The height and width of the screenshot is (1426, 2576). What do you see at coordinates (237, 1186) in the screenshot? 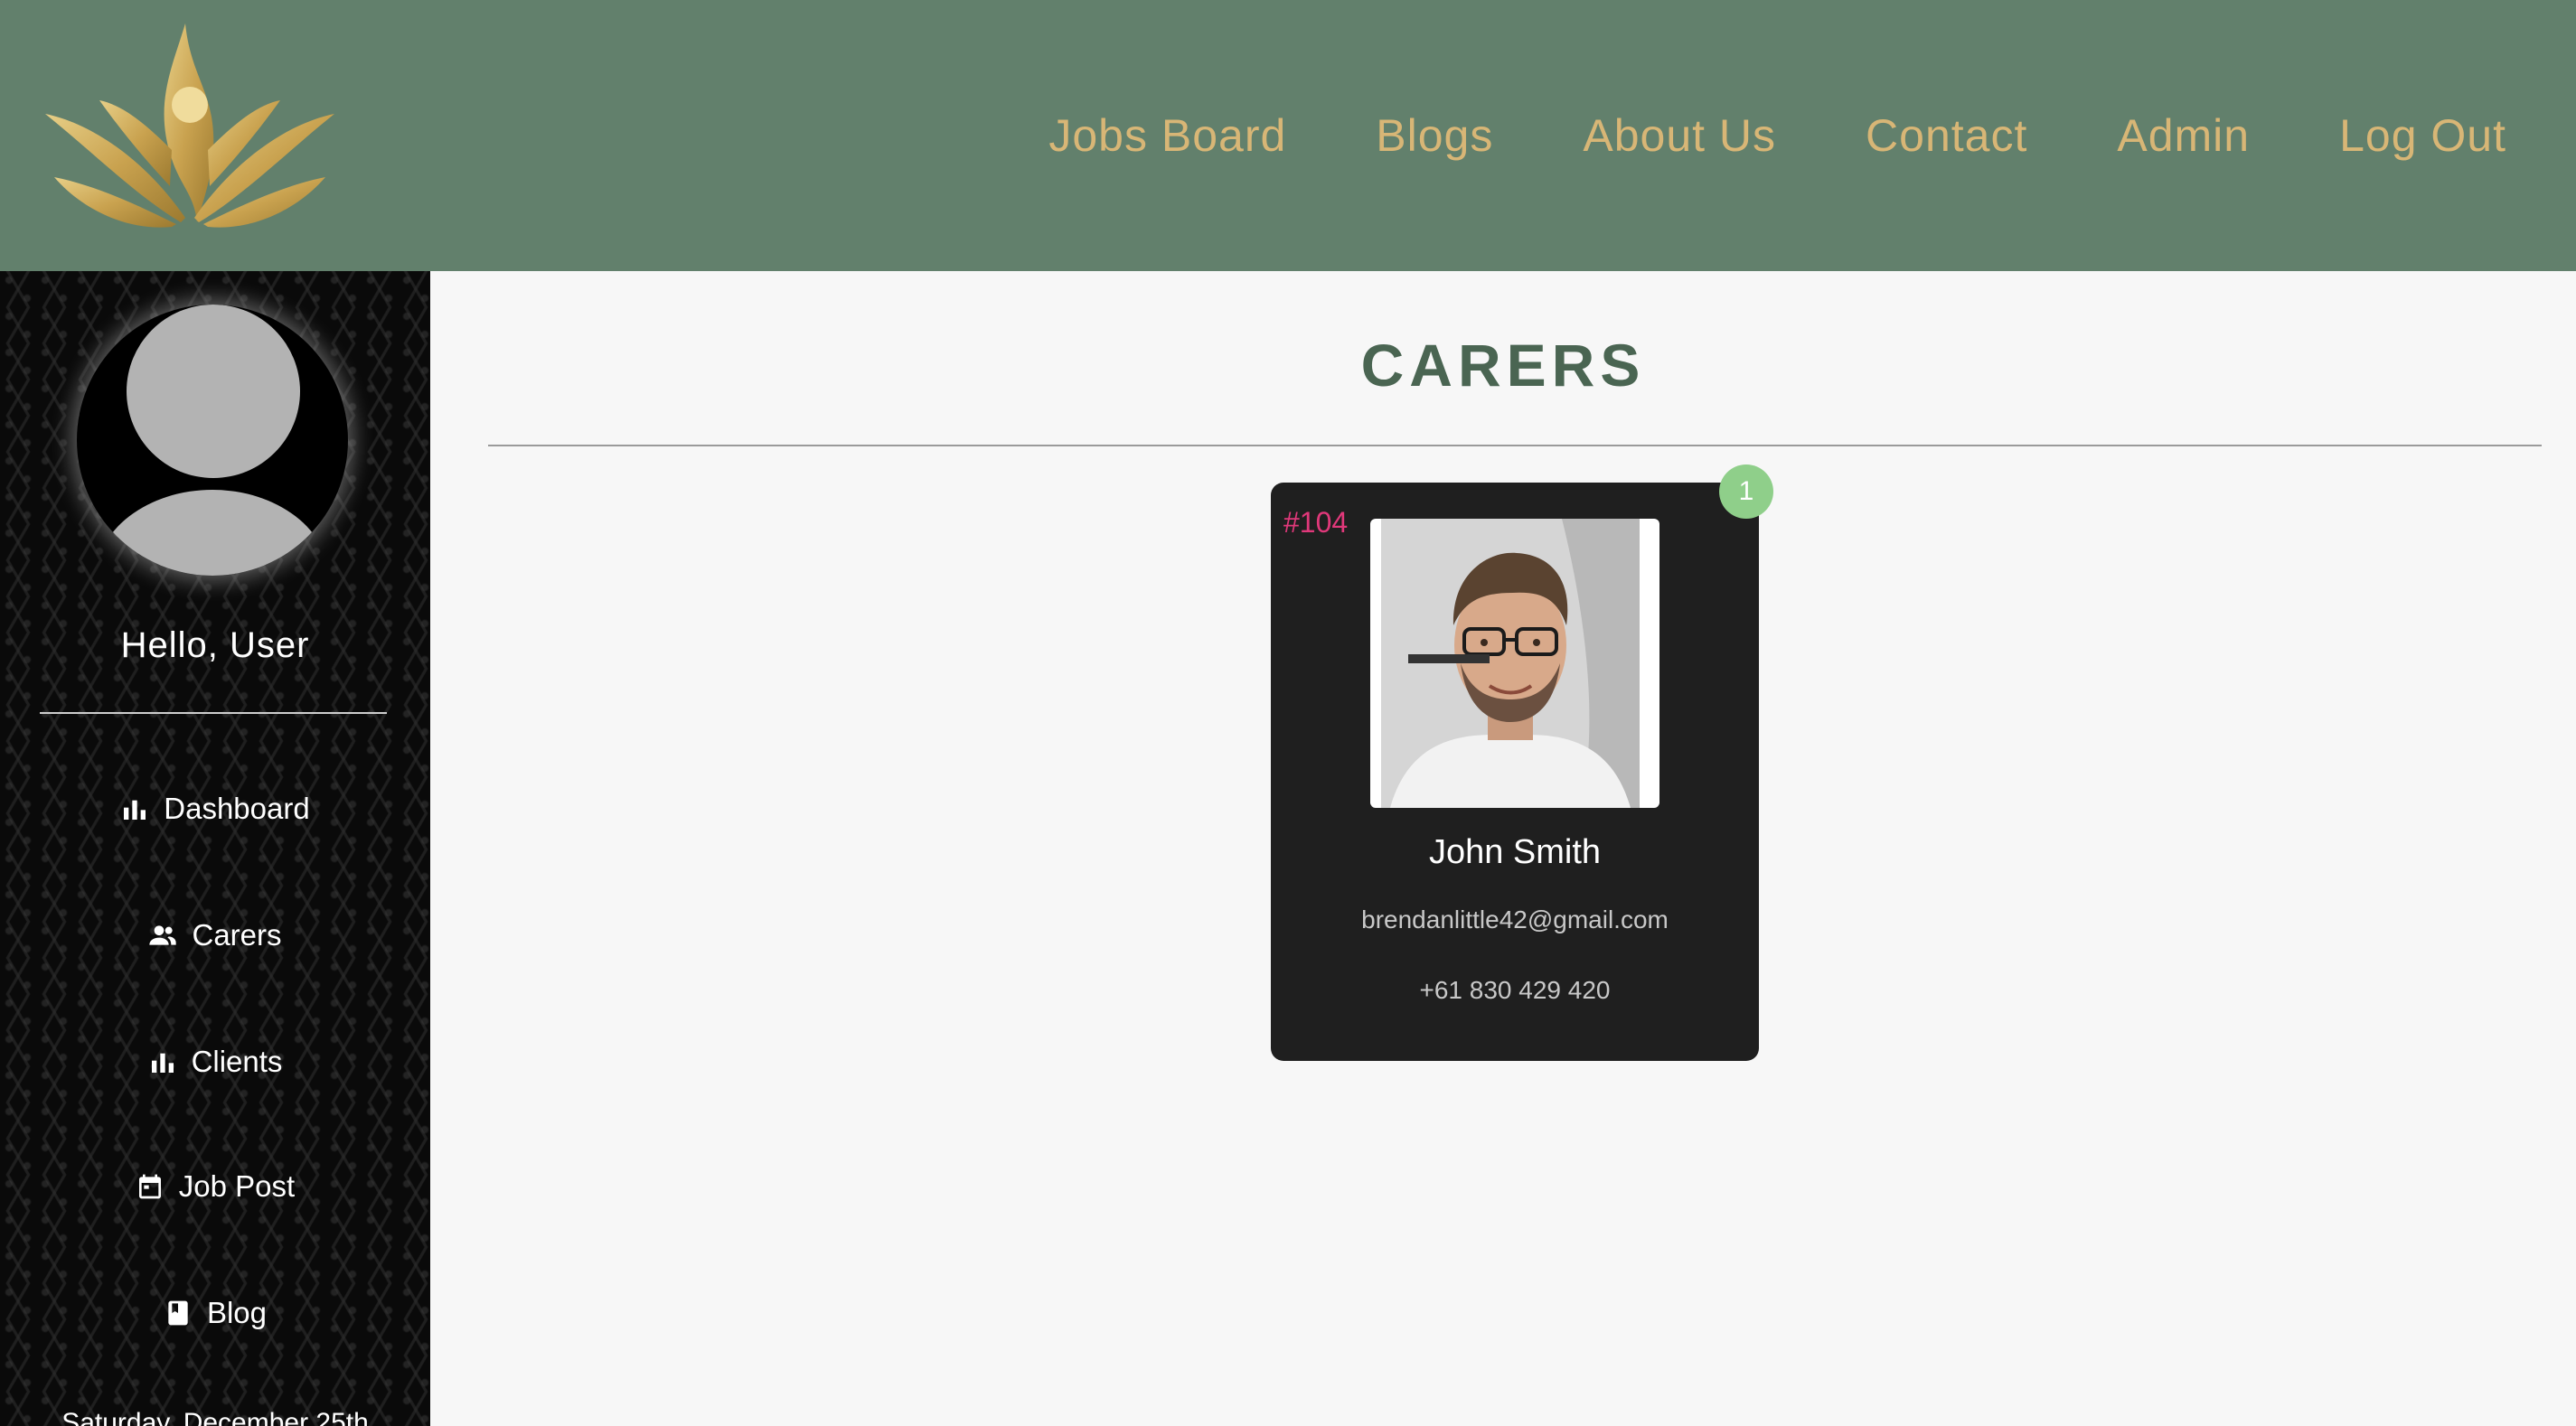
I see `sidebar-item-label: Job Post` at bounding box center [237, 1186].